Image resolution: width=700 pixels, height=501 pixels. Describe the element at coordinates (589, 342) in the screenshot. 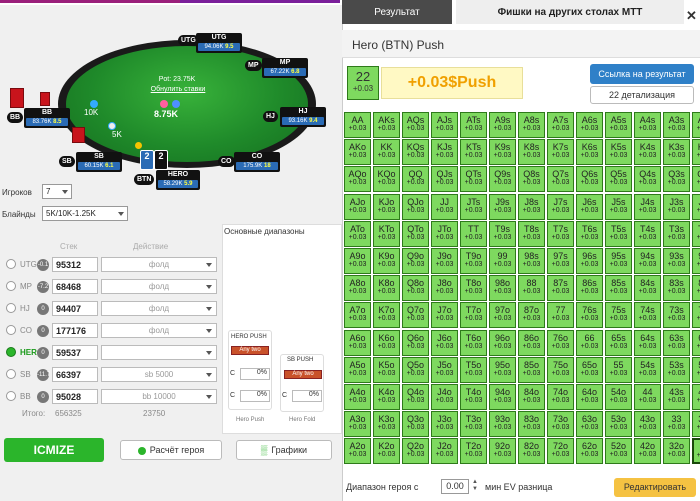

I see `hand-cell: 66 +0.03` at that location.